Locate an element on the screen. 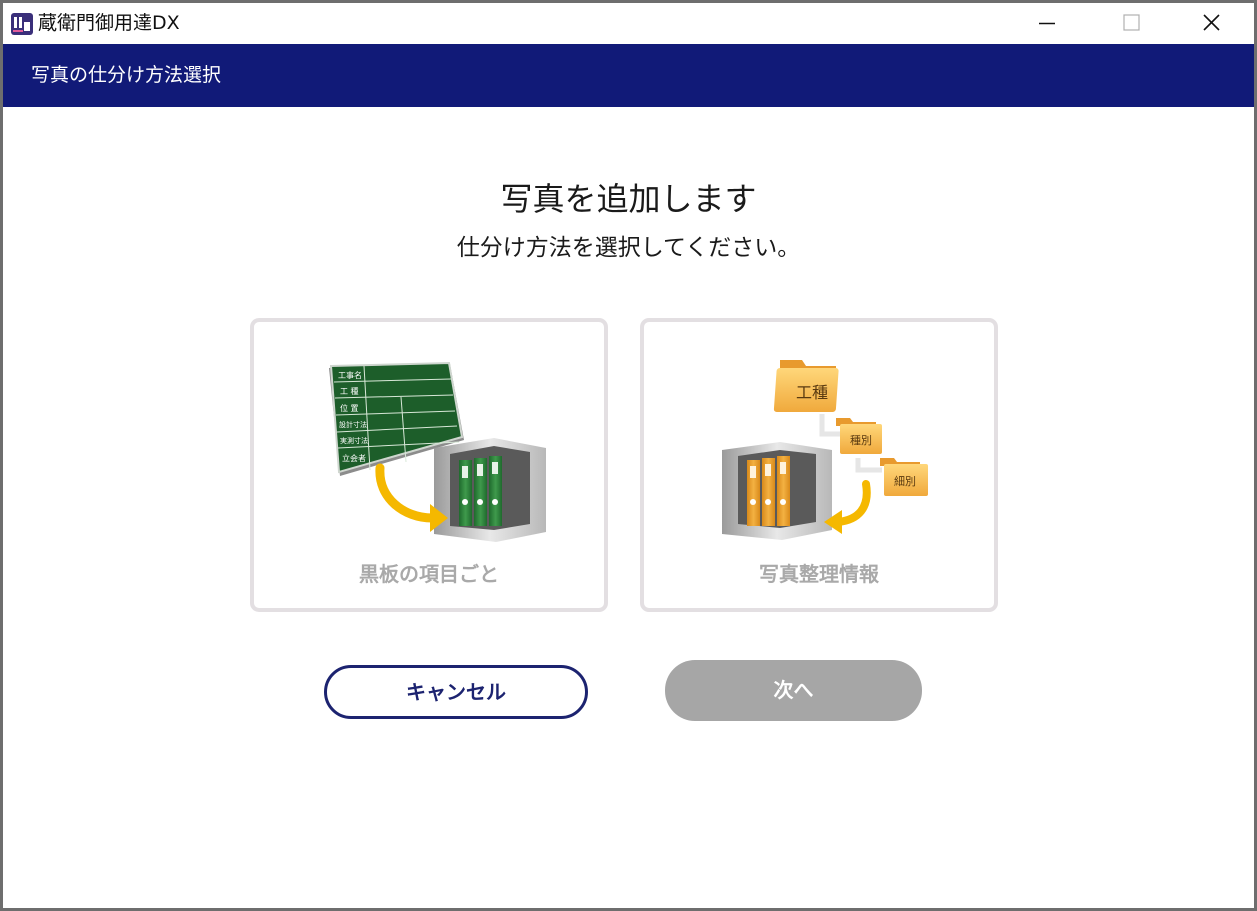 The height and width of the screenshot is (911, 1257). folder-icon: 細別 is located at coordinates (904, 477).